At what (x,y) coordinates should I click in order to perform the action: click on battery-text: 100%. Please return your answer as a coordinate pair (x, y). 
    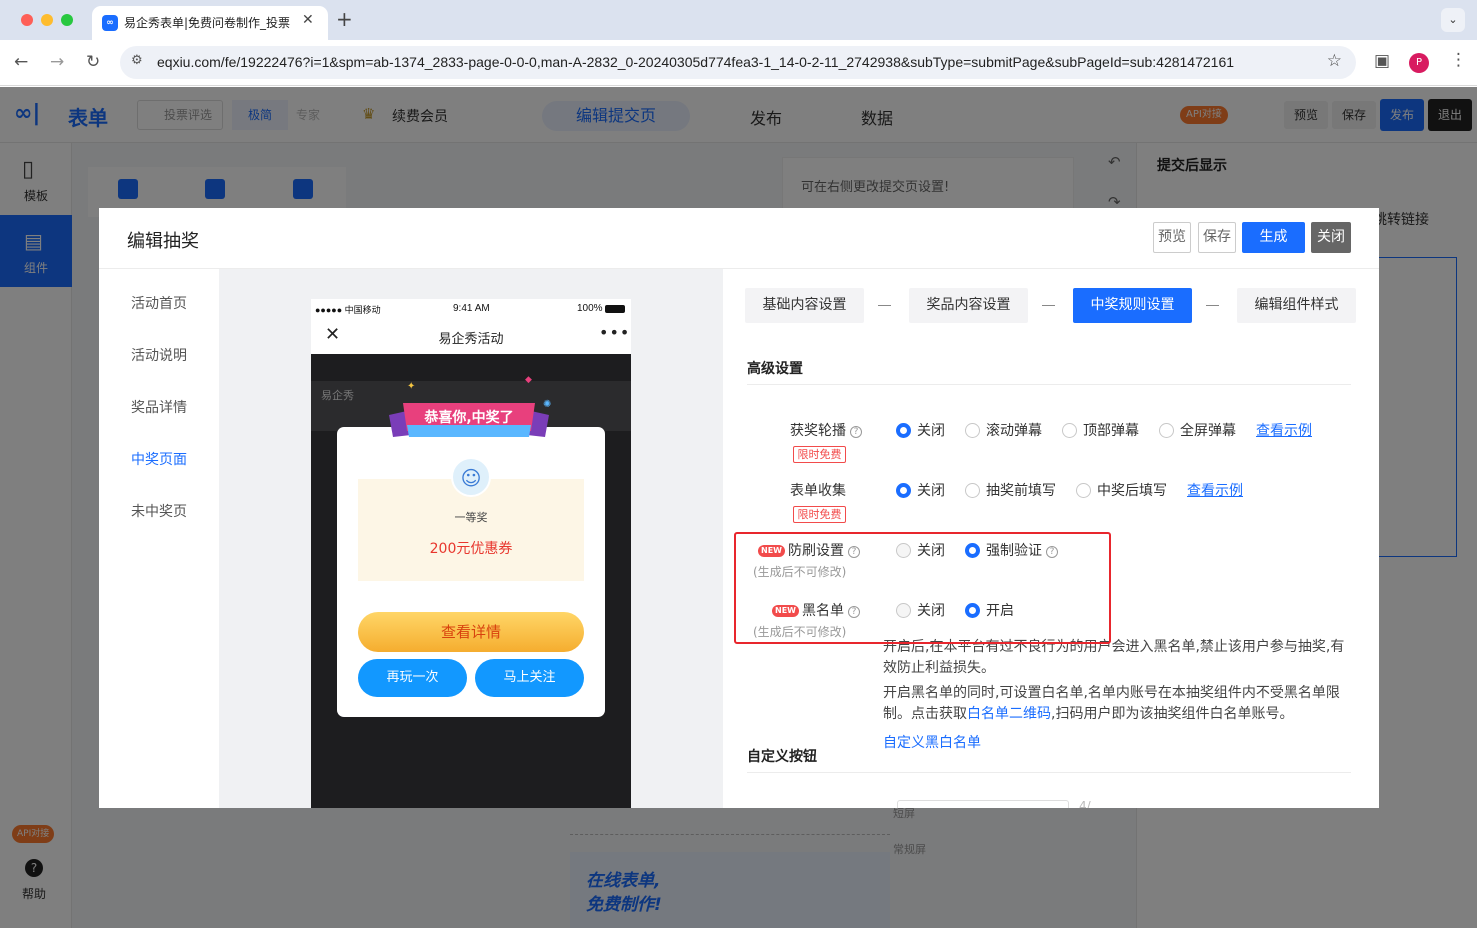
    Looking at the image, I should click on (590, 308).